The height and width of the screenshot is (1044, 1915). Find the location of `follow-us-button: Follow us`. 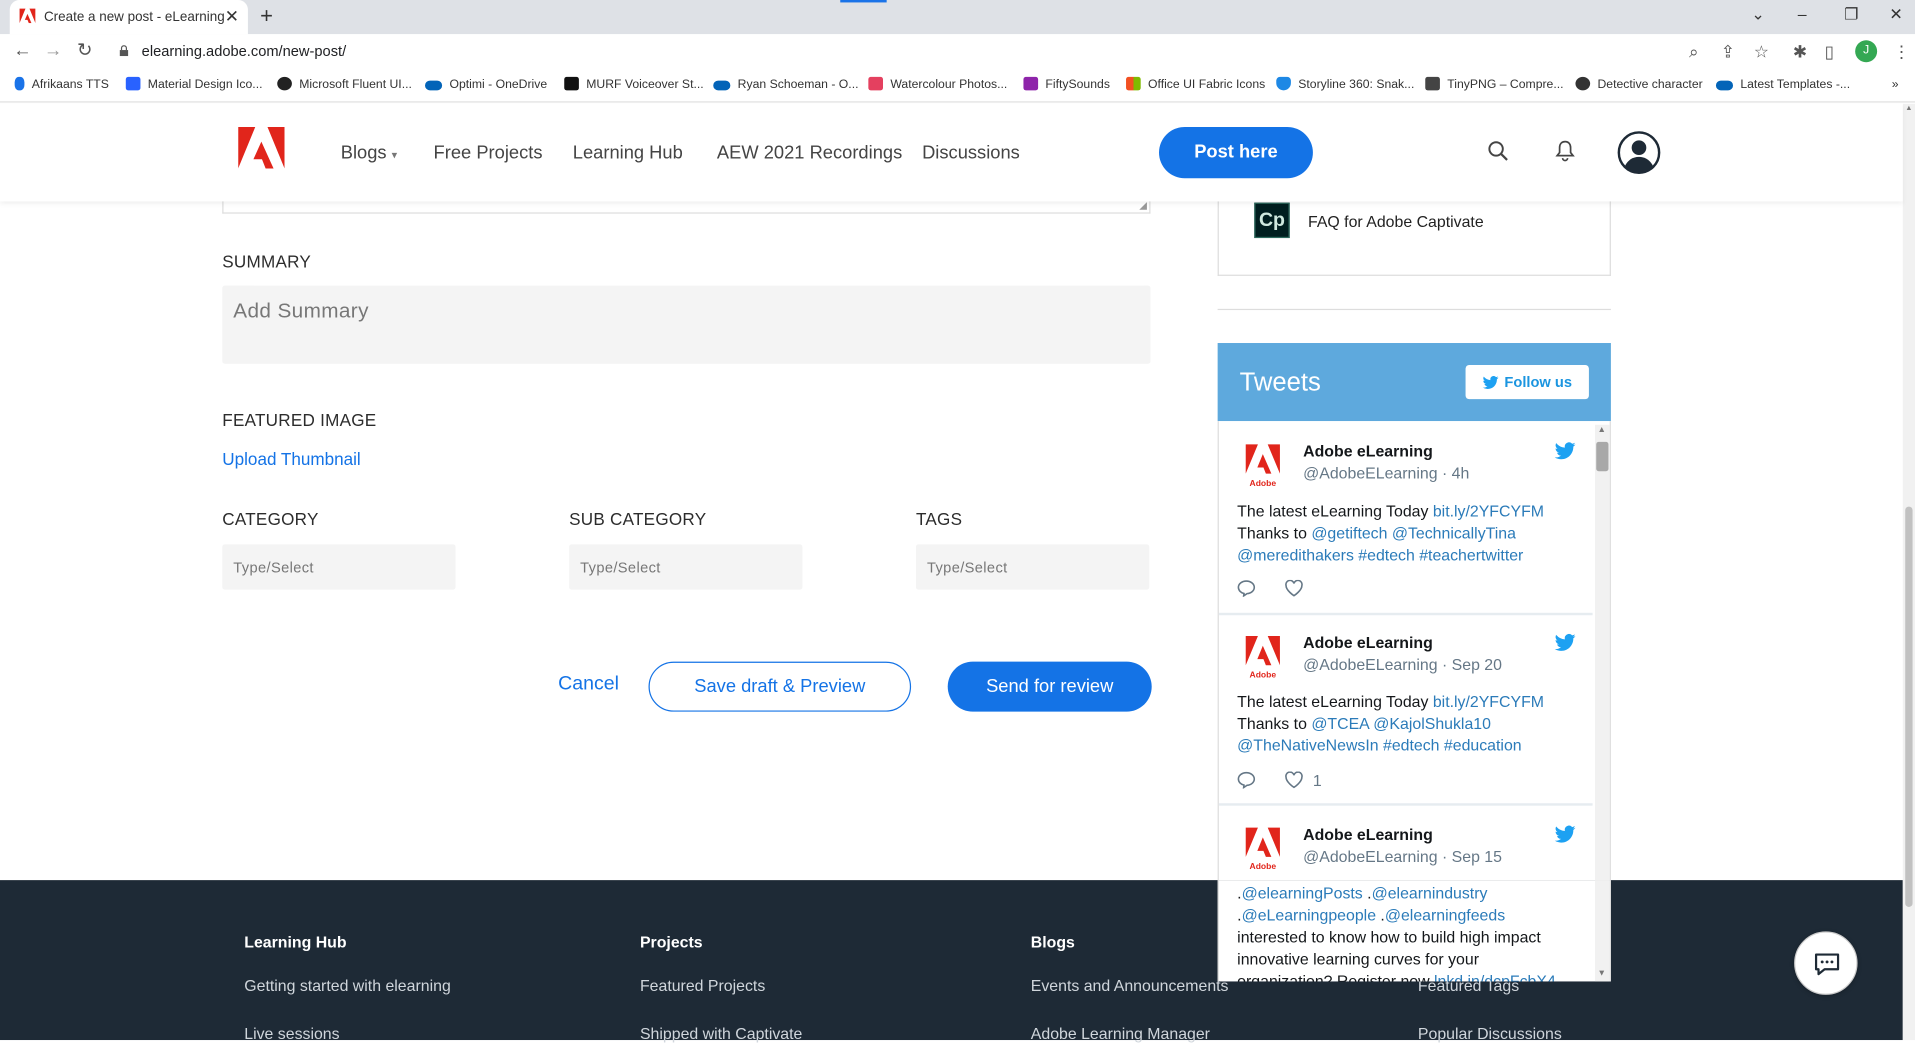

follow-us-button: Follow us is located at coordinates (1527, 382).